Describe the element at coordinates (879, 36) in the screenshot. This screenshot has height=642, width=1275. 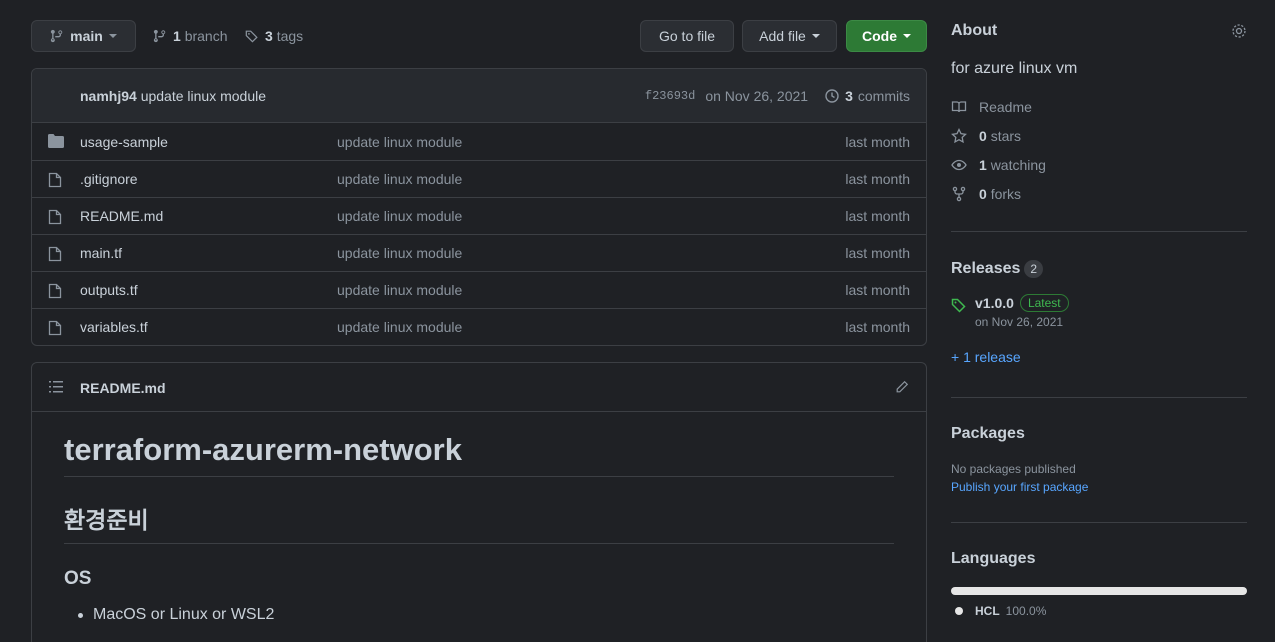
I see `code-label: Code` at that location.